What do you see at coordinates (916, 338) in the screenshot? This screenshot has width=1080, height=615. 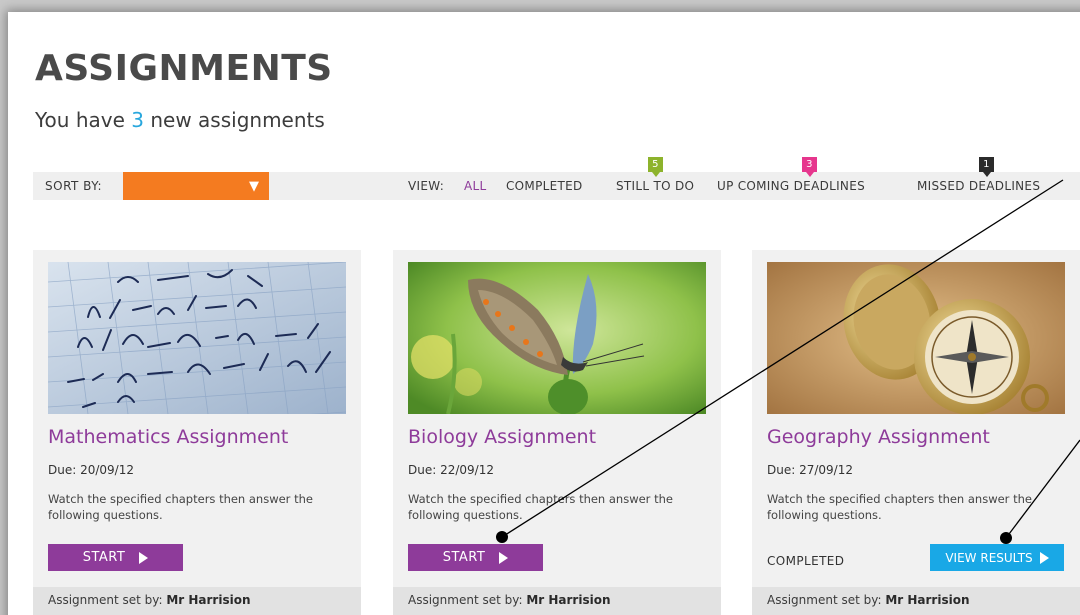 I see `compass-image` at bounding box center [916, 338].